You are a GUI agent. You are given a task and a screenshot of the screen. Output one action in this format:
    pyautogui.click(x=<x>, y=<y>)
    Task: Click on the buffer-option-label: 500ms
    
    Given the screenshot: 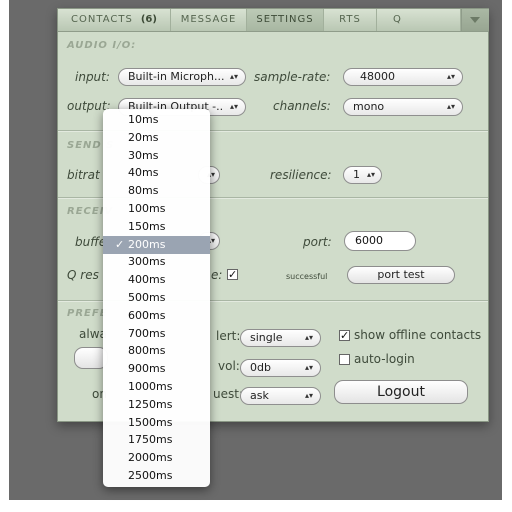 What is the action you would take?
    pyautogui.click(x=147, y=297)
    